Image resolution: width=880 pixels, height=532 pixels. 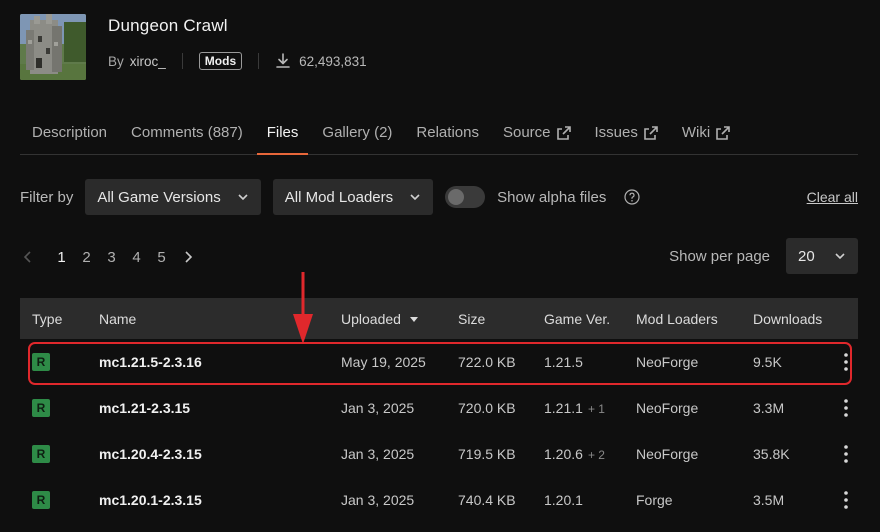 I want to click on col-type: Type, so click(x=47, y=318).